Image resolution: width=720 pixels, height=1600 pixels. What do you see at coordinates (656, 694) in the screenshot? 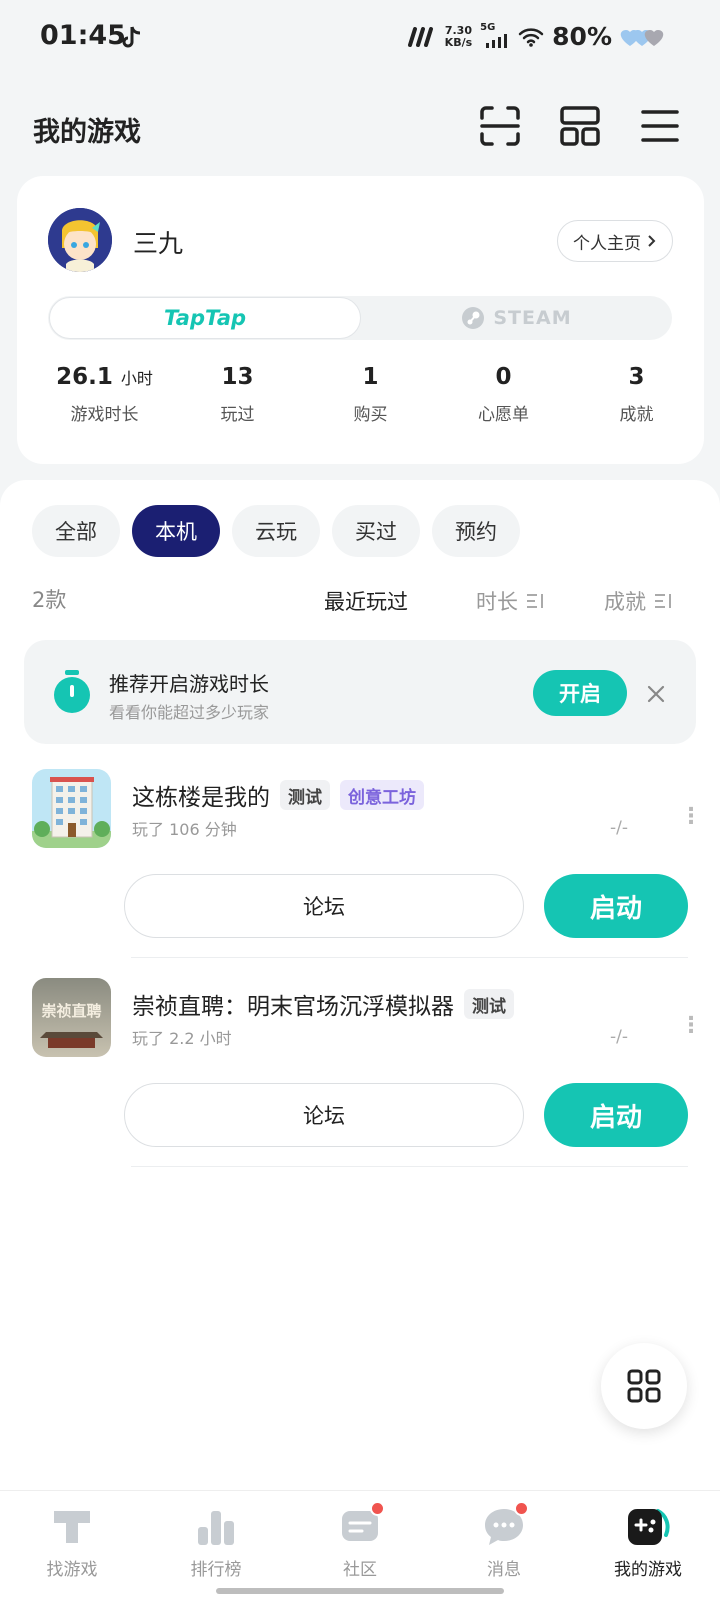
I see `close-icon` at bounding box center [656, 694].